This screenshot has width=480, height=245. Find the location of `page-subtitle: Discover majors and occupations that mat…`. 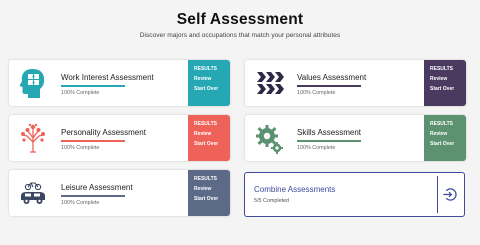

page-subtitle: Discover majors and occupations that mat… is located at coordinates (240, 35).